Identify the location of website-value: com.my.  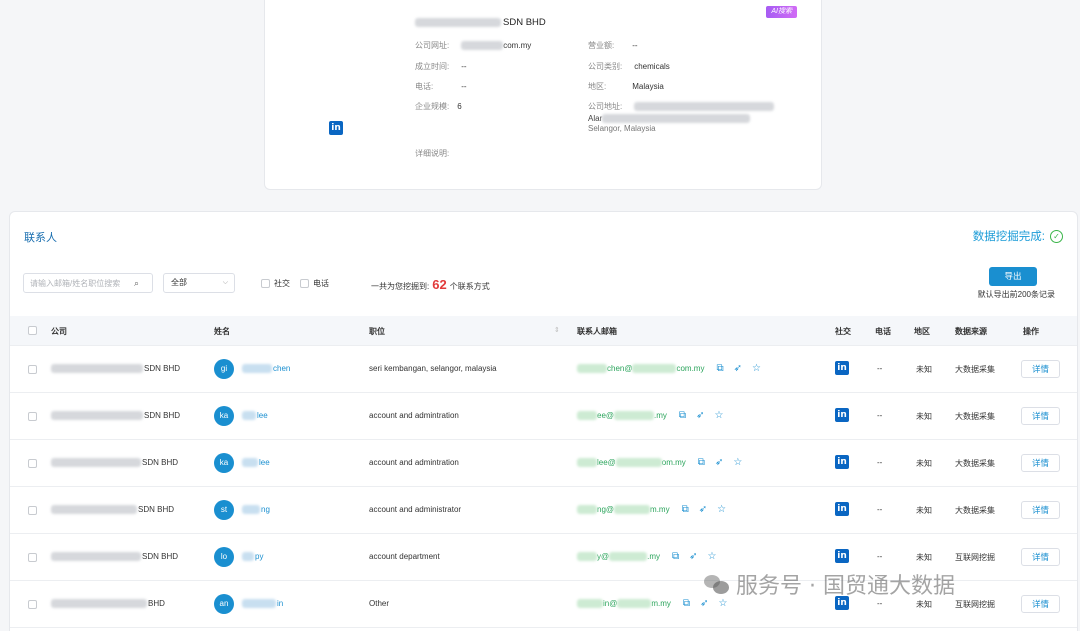
(517, 45).